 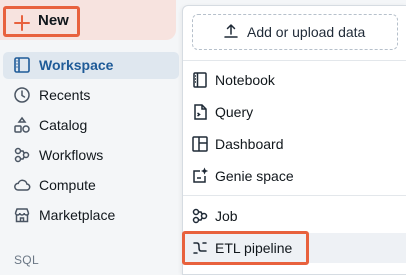 What do you see at coordinates (249, 144) in the screenshot?
I see `menu-item-label: Dashboard` at bounding box center [249, 144].